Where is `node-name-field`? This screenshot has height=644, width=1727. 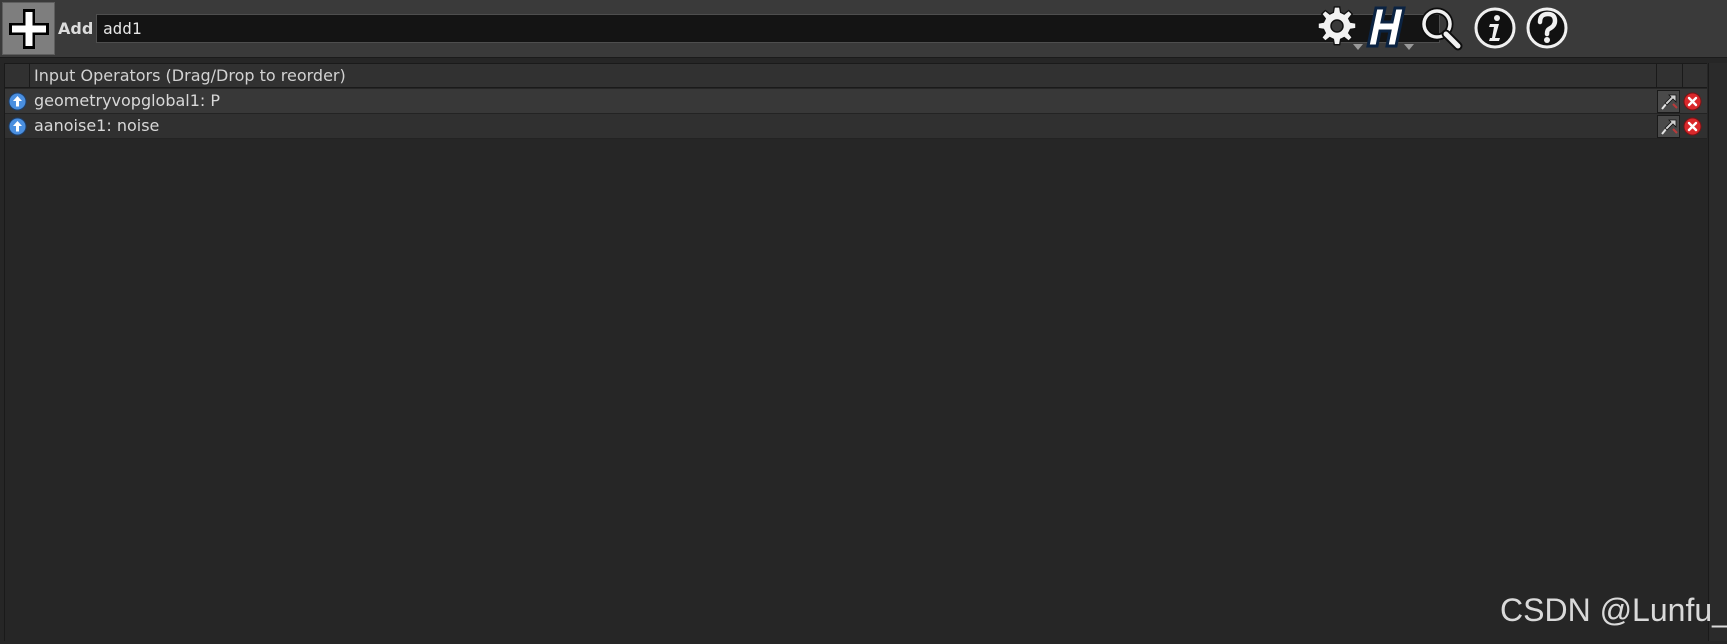
node-name-field is located at coordinates (768, 28).